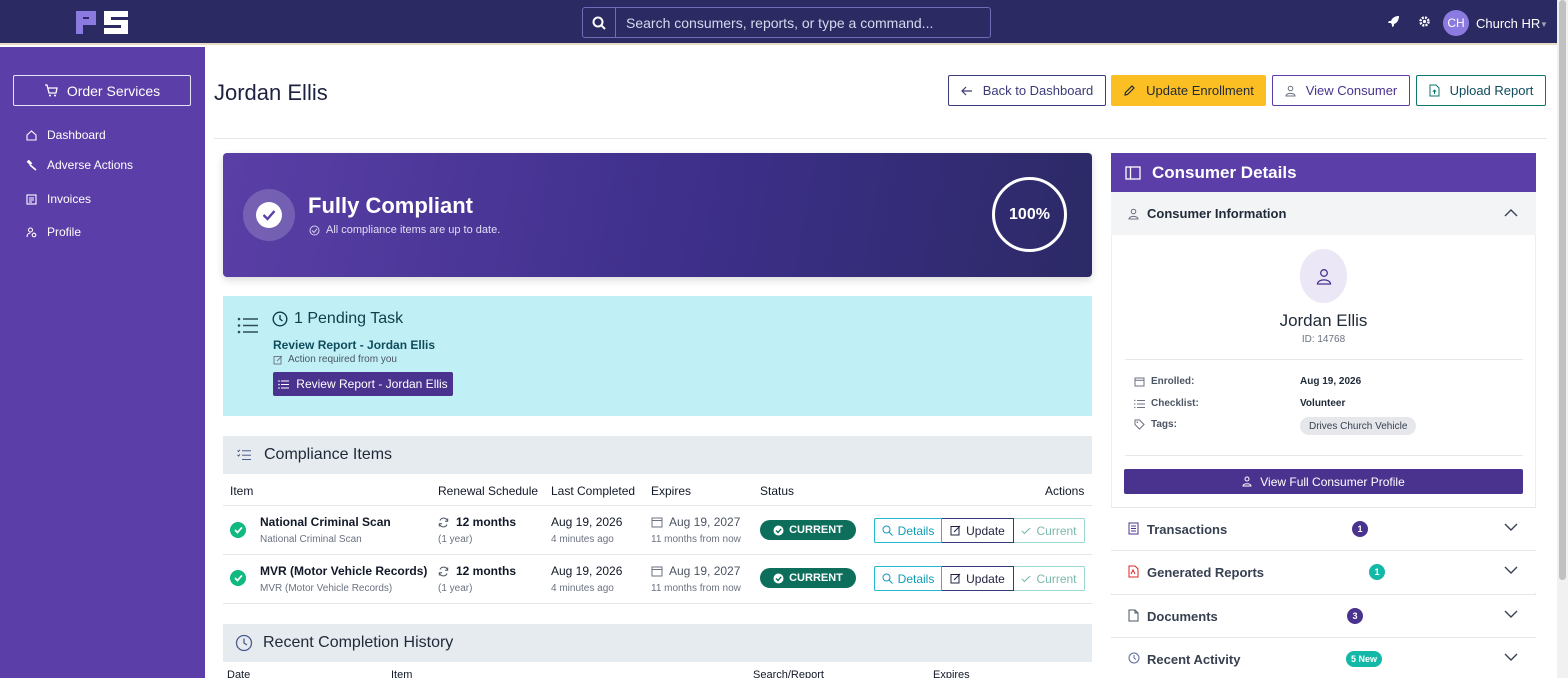 Image resolution: width=1568 pixels, height=678 pixels. Describe the element at coordinates (76, 135) in the screenshot. I see `sidebar-item-label: Dashboard` at that location.